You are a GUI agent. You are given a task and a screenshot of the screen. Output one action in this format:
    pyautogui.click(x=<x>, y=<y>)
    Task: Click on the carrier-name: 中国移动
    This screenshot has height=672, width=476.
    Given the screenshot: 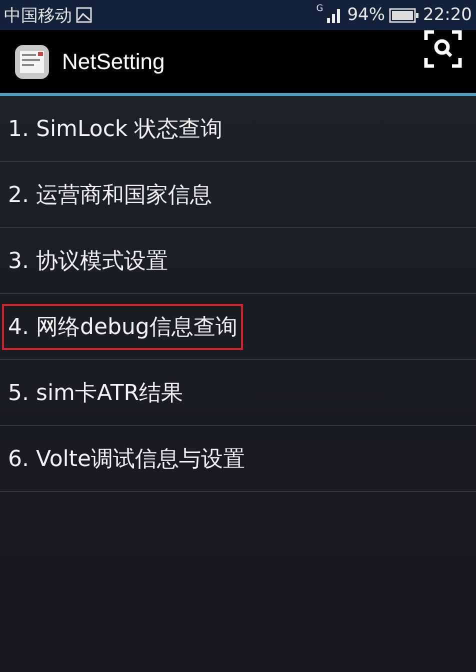 What is the action you would take?
    pyautogui.click(x=38, y=15)
    